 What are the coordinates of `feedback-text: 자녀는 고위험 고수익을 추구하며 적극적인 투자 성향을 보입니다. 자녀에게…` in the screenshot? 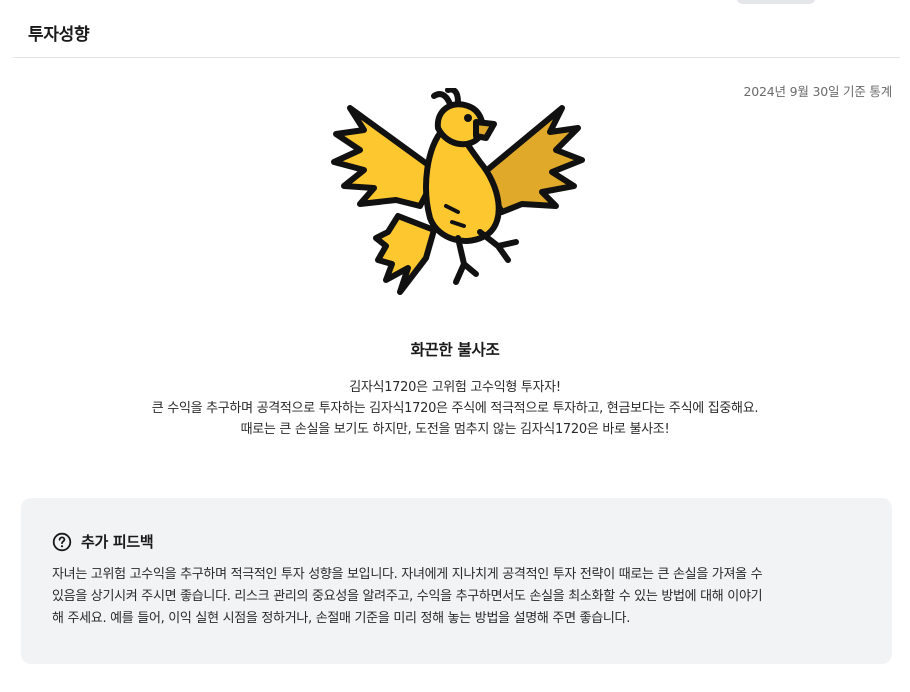 It's located at (459, 597).